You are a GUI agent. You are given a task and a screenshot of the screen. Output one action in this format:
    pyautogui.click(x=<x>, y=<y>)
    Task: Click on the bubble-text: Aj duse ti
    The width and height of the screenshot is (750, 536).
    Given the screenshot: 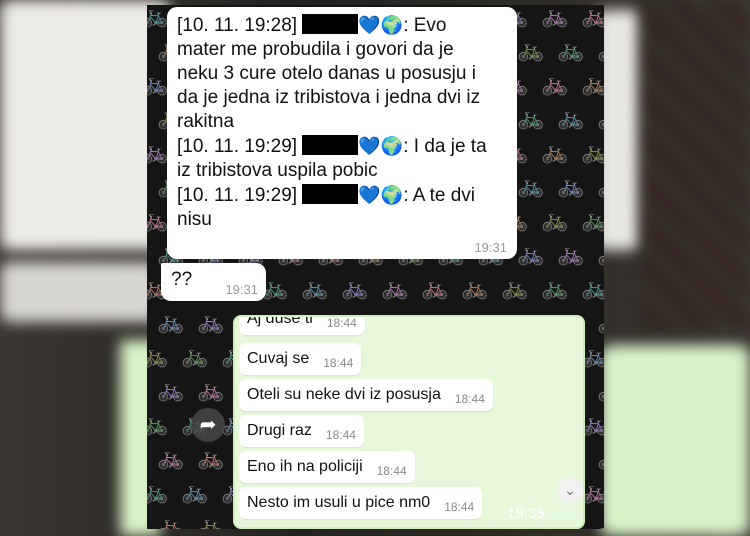 What is the action you would take?
    pyautogui.click(x=280, y=321)
    